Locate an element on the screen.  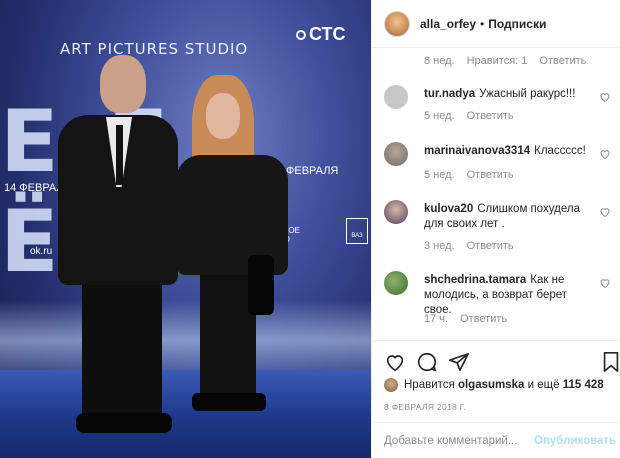
comment-icon is located at coordinates (427, 362).